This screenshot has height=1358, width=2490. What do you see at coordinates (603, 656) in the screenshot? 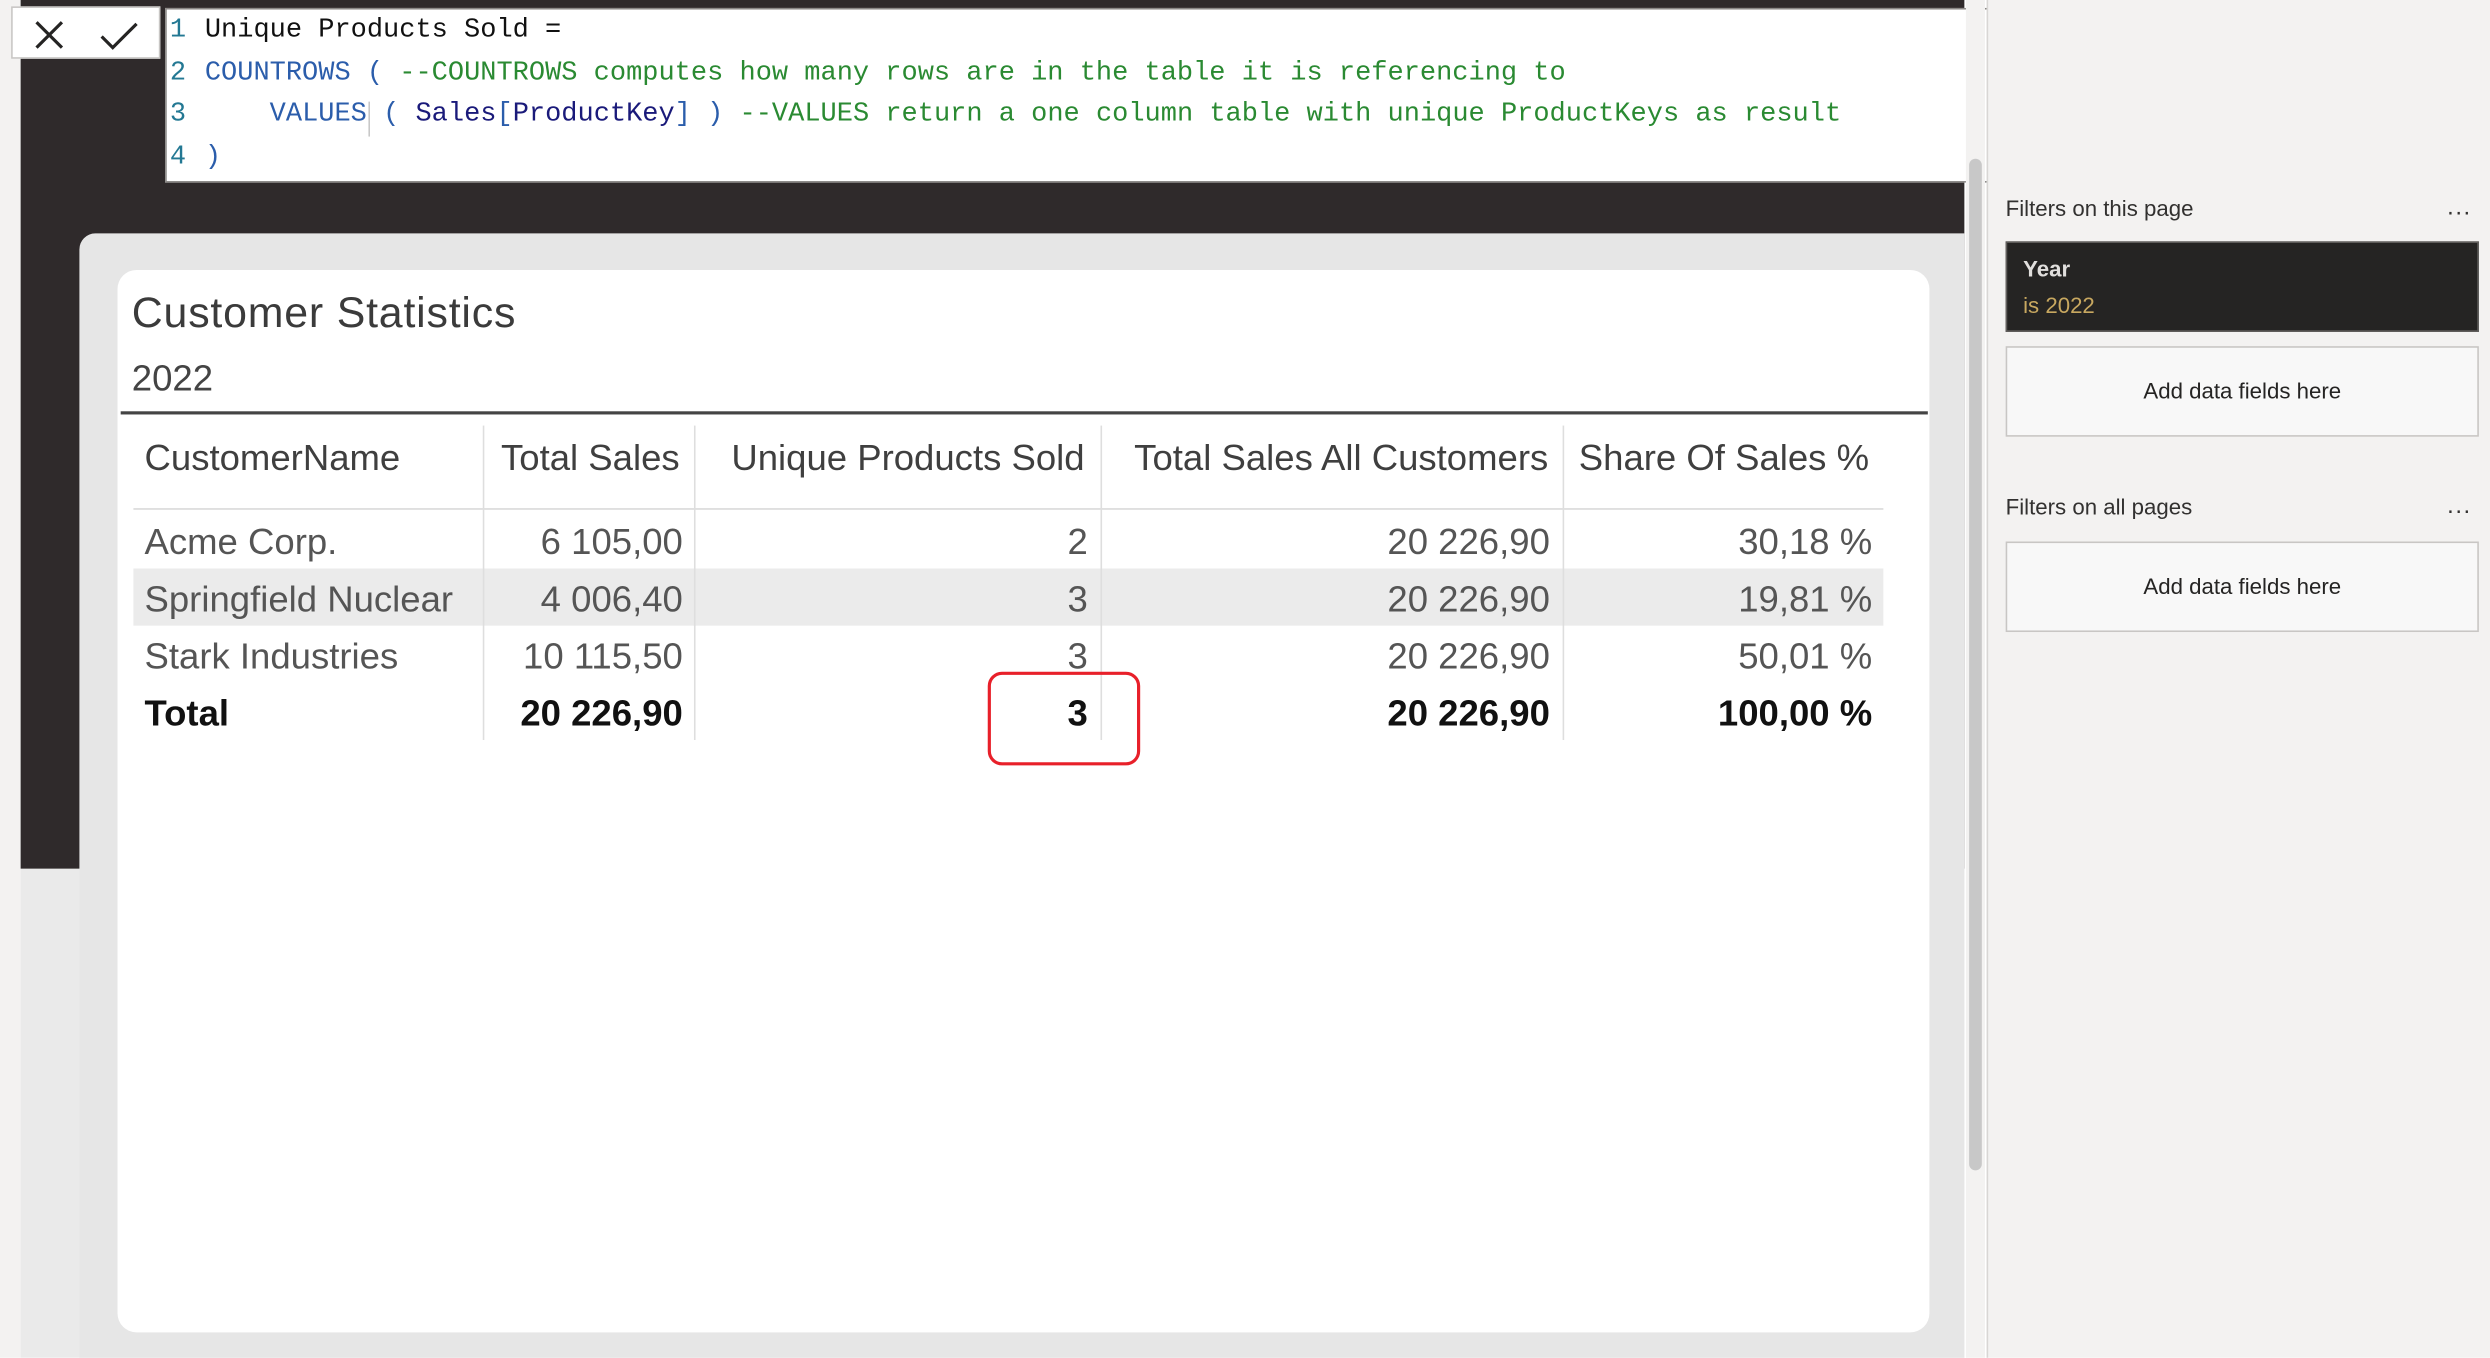
I see `cell-total-sales: 10 115,50` at bounding box center [603, 656].